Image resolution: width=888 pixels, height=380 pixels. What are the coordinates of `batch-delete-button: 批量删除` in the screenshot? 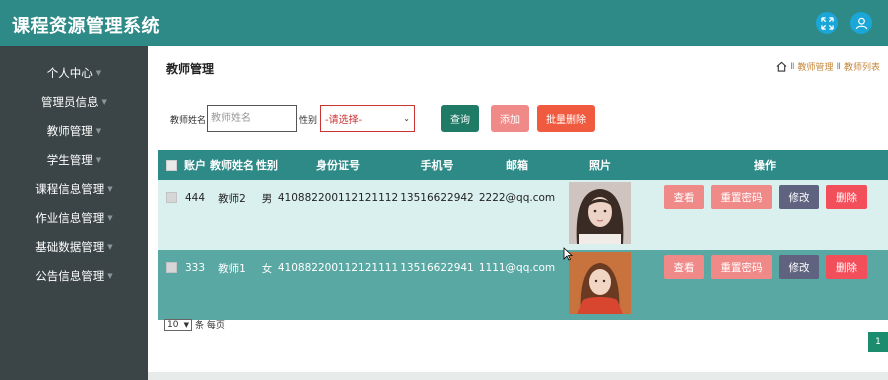 It's located at (566, 118).